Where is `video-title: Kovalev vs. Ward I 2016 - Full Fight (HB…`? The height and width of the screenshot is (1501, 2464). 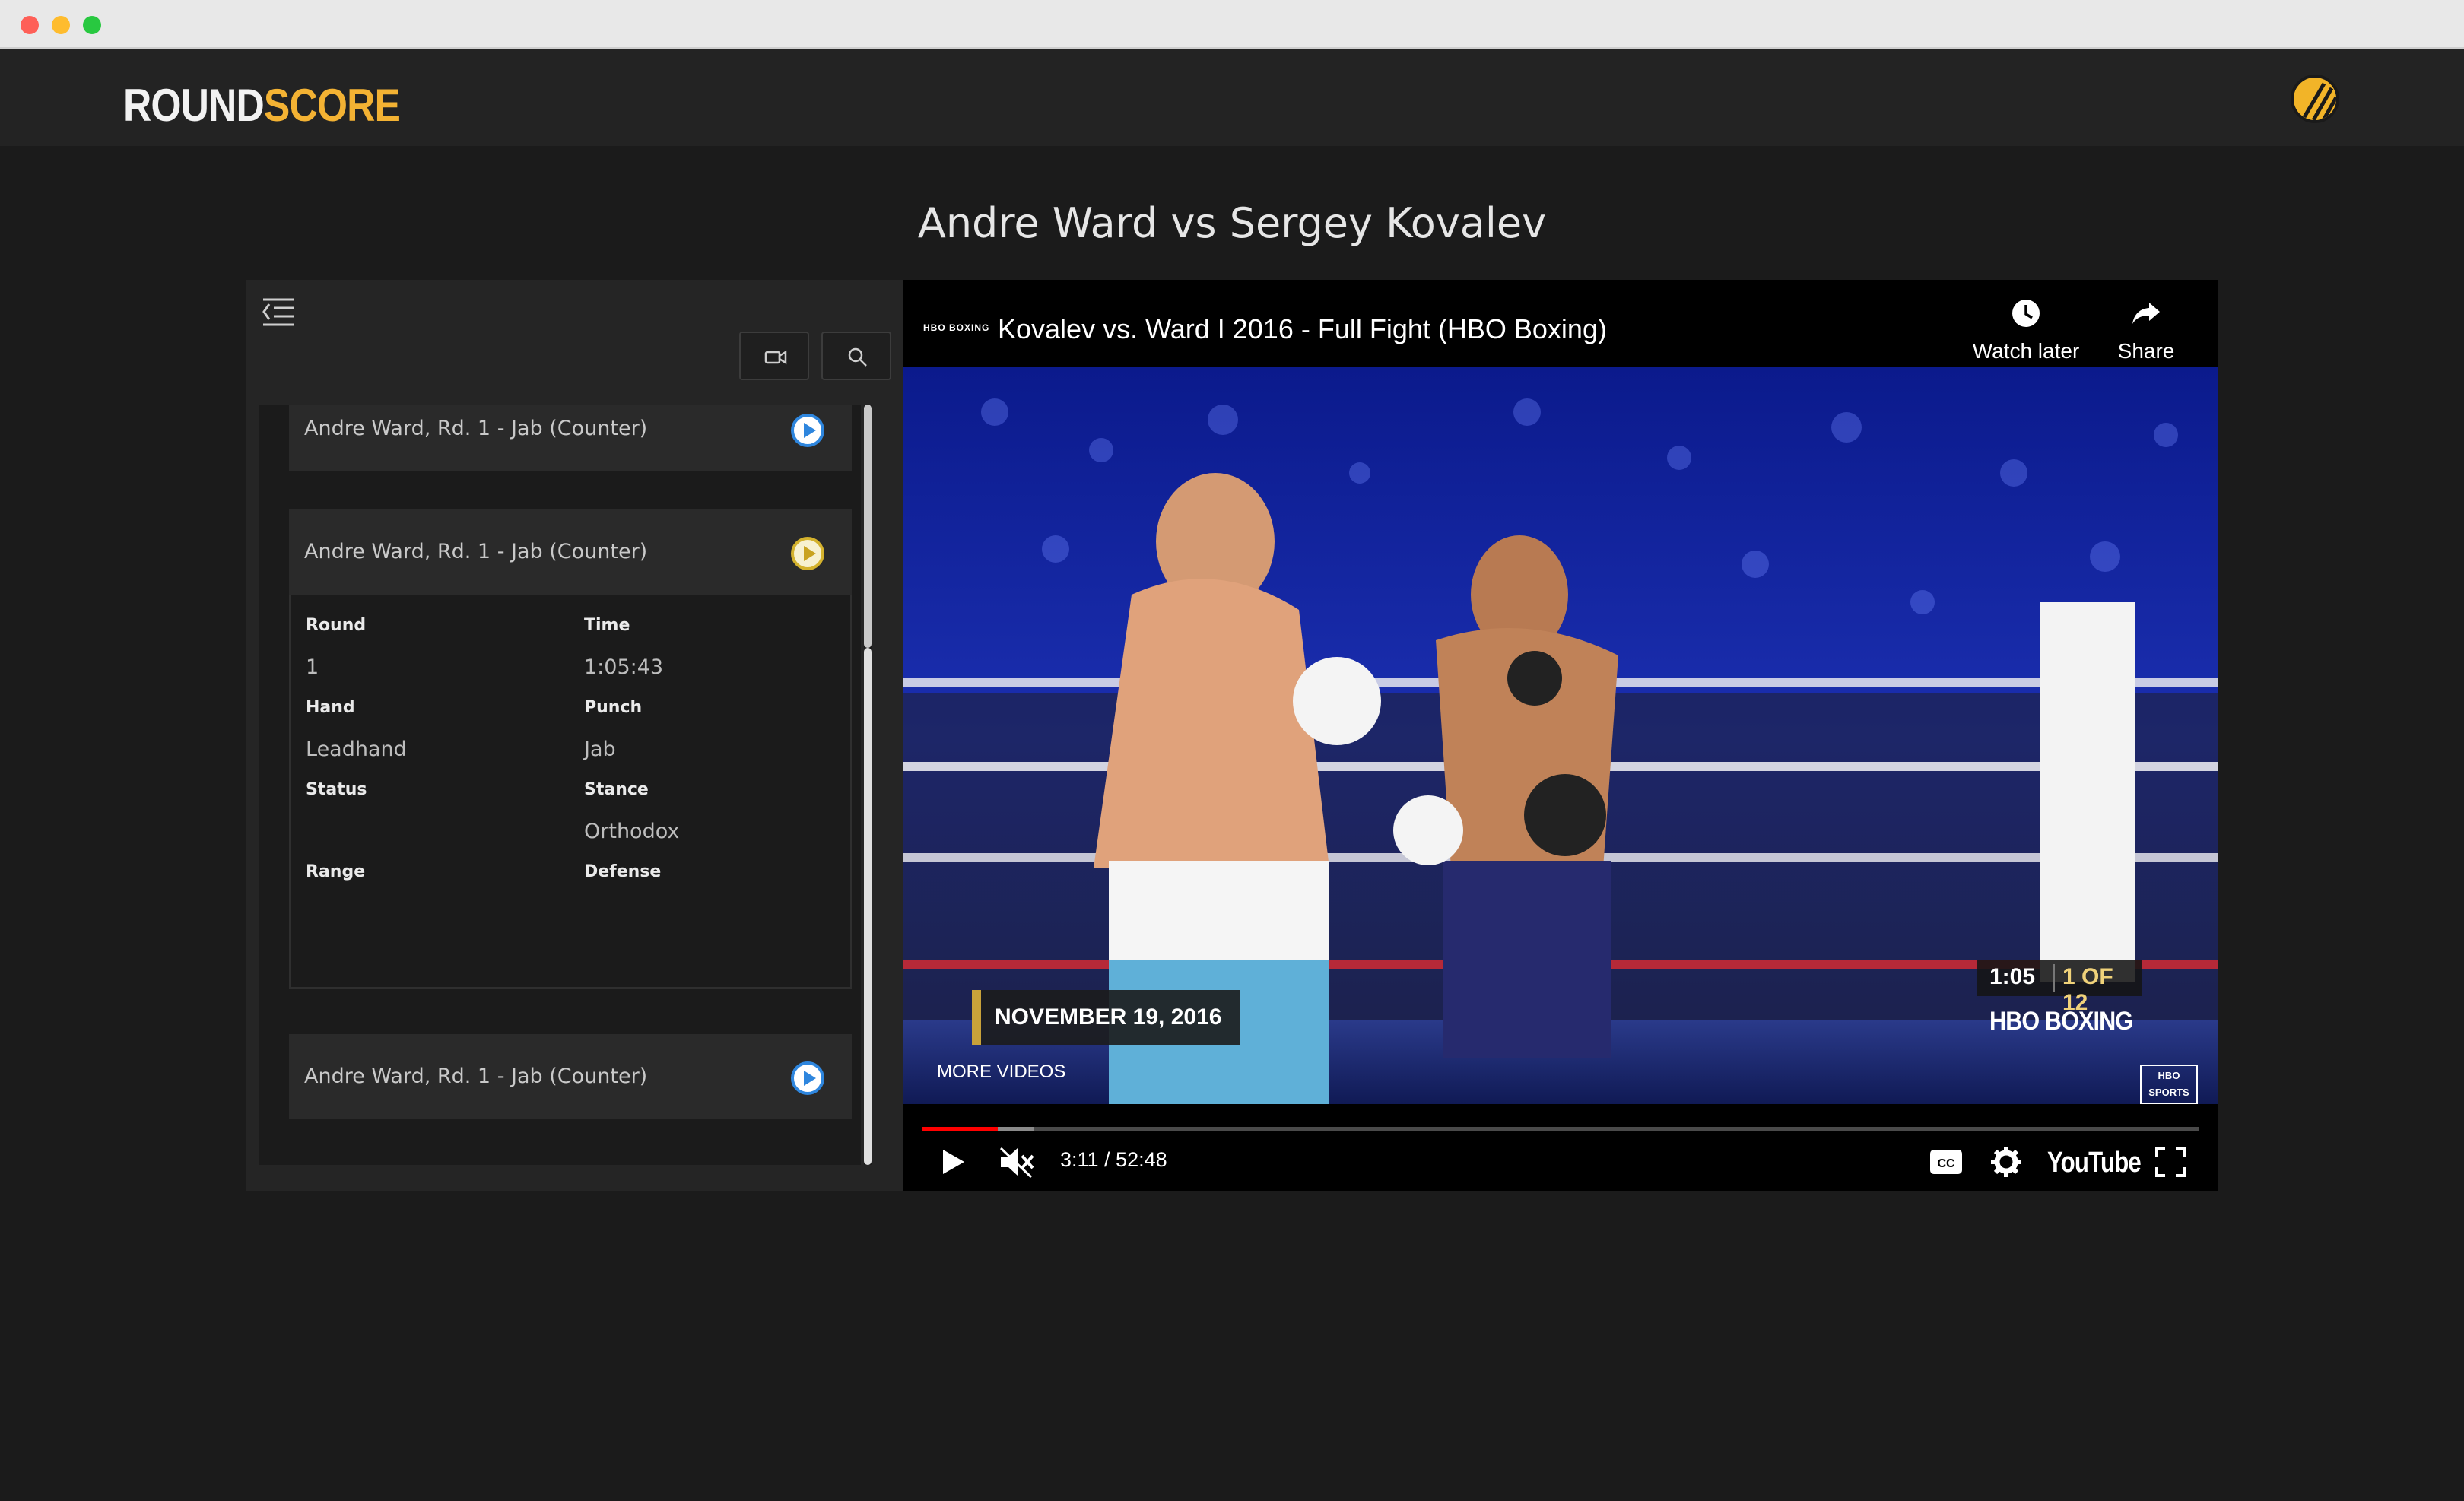
video-title: Kovalev vs. Ward I 2016 - Full Fight (HB… is located at coordinates (1302, 329).